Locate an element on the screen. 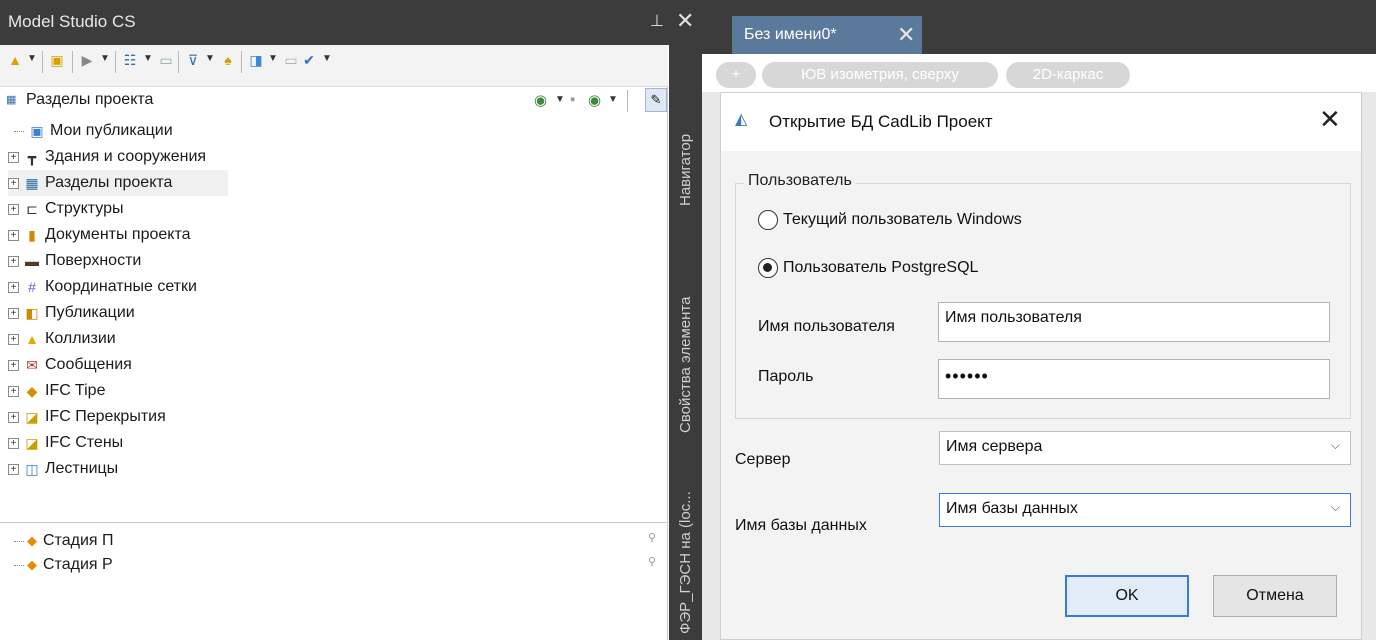 This screenshot has width=1376, height=640. tree-item-project-sections: + ▦ Разделы проекта is located at coordinates (118, 183).